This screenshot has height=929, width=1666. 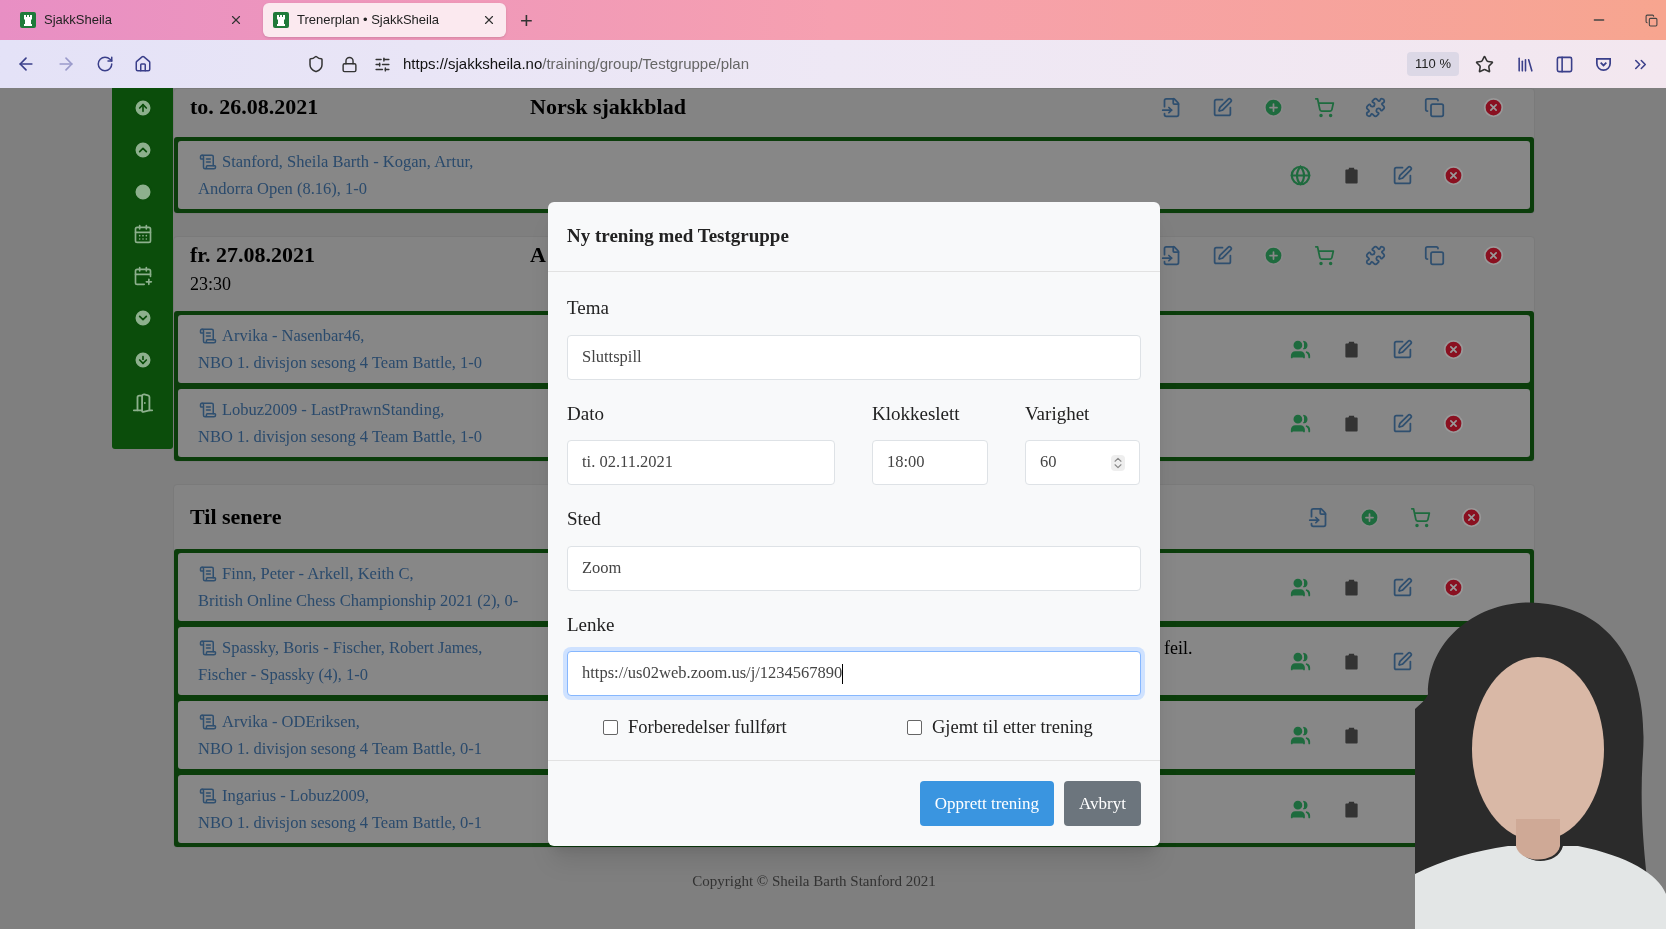 What do you see at coordinates (211, 284) in the screenshot?
I see `session-time: 23:30` at bounding box center [211, 284].